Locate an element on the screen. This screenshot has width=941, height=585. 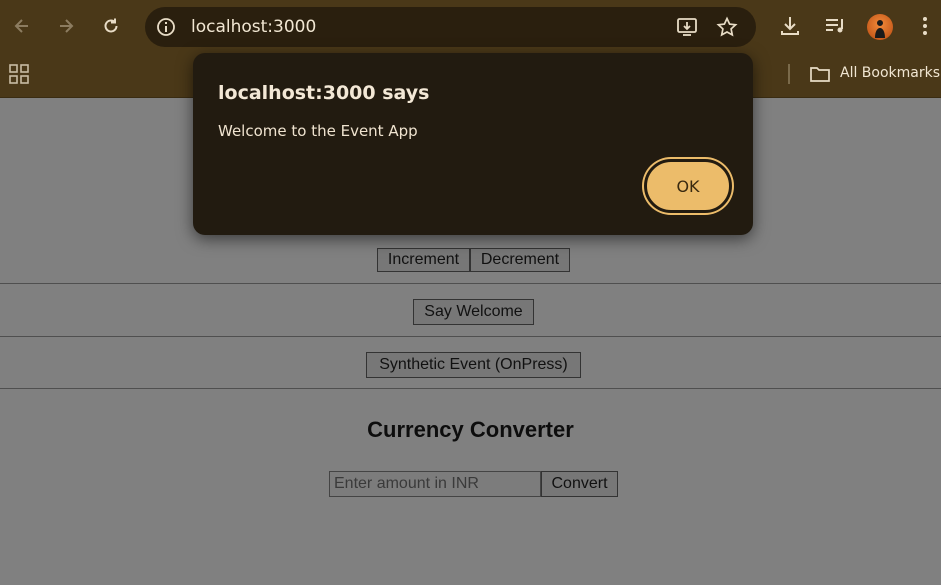
convert-button: Convert is located at coordinates (579, 484).